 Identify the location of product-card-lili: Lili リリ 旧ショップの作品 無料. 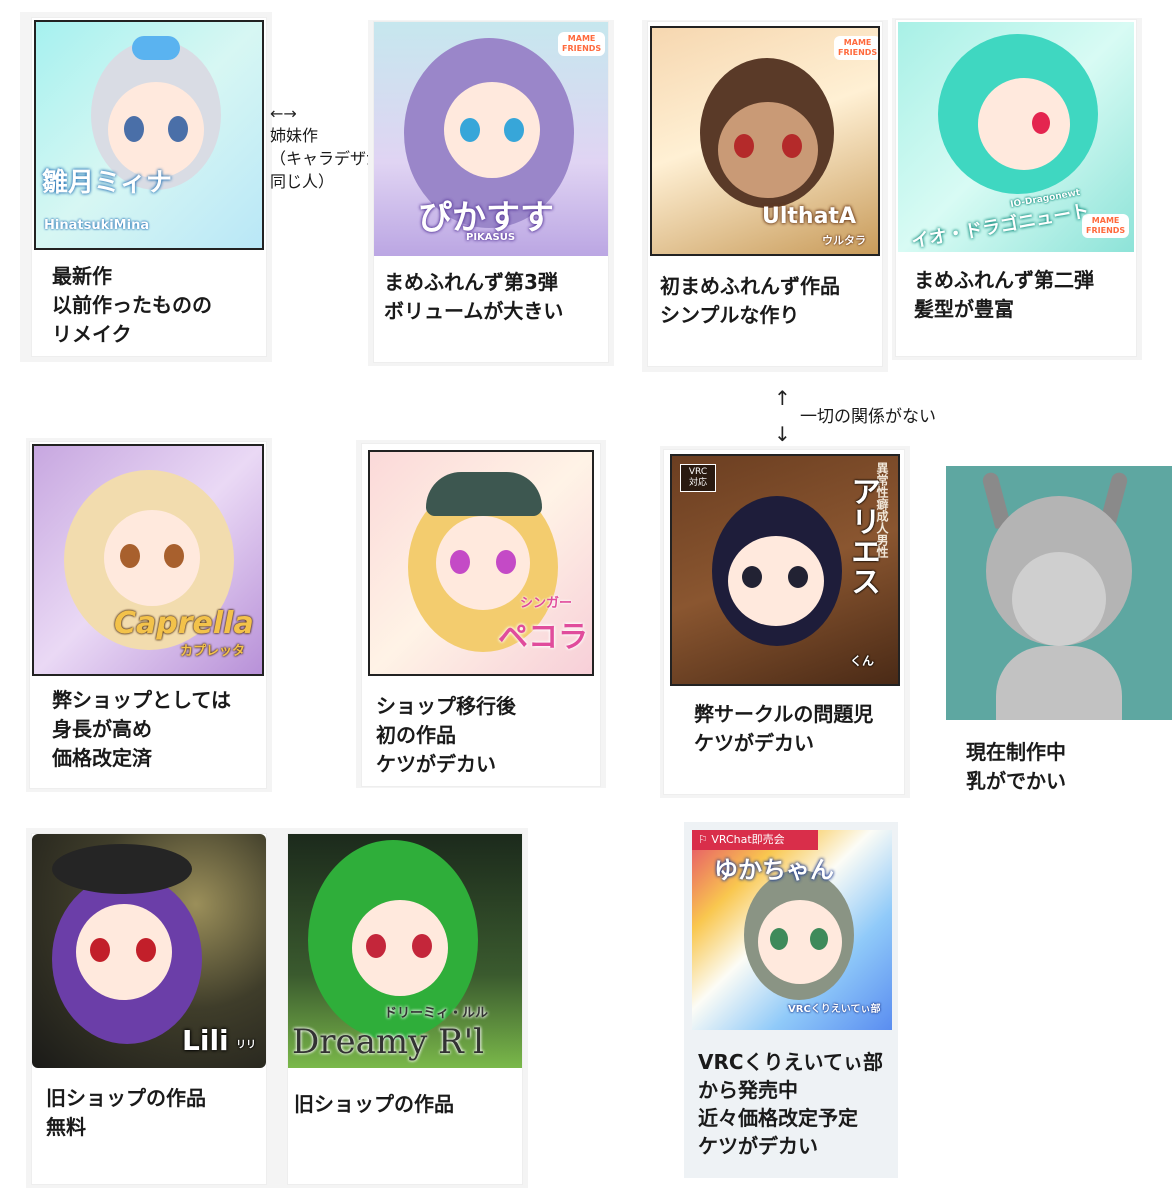
(149, 1009).